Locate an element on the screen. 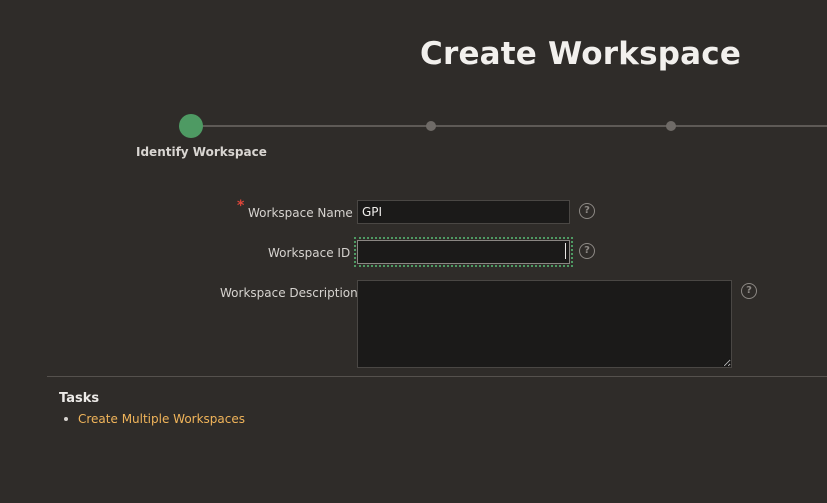 The height and width of the screenshot is (503, 827). workspace-id-label: Workspace ID is located at coordinates (309, 253).